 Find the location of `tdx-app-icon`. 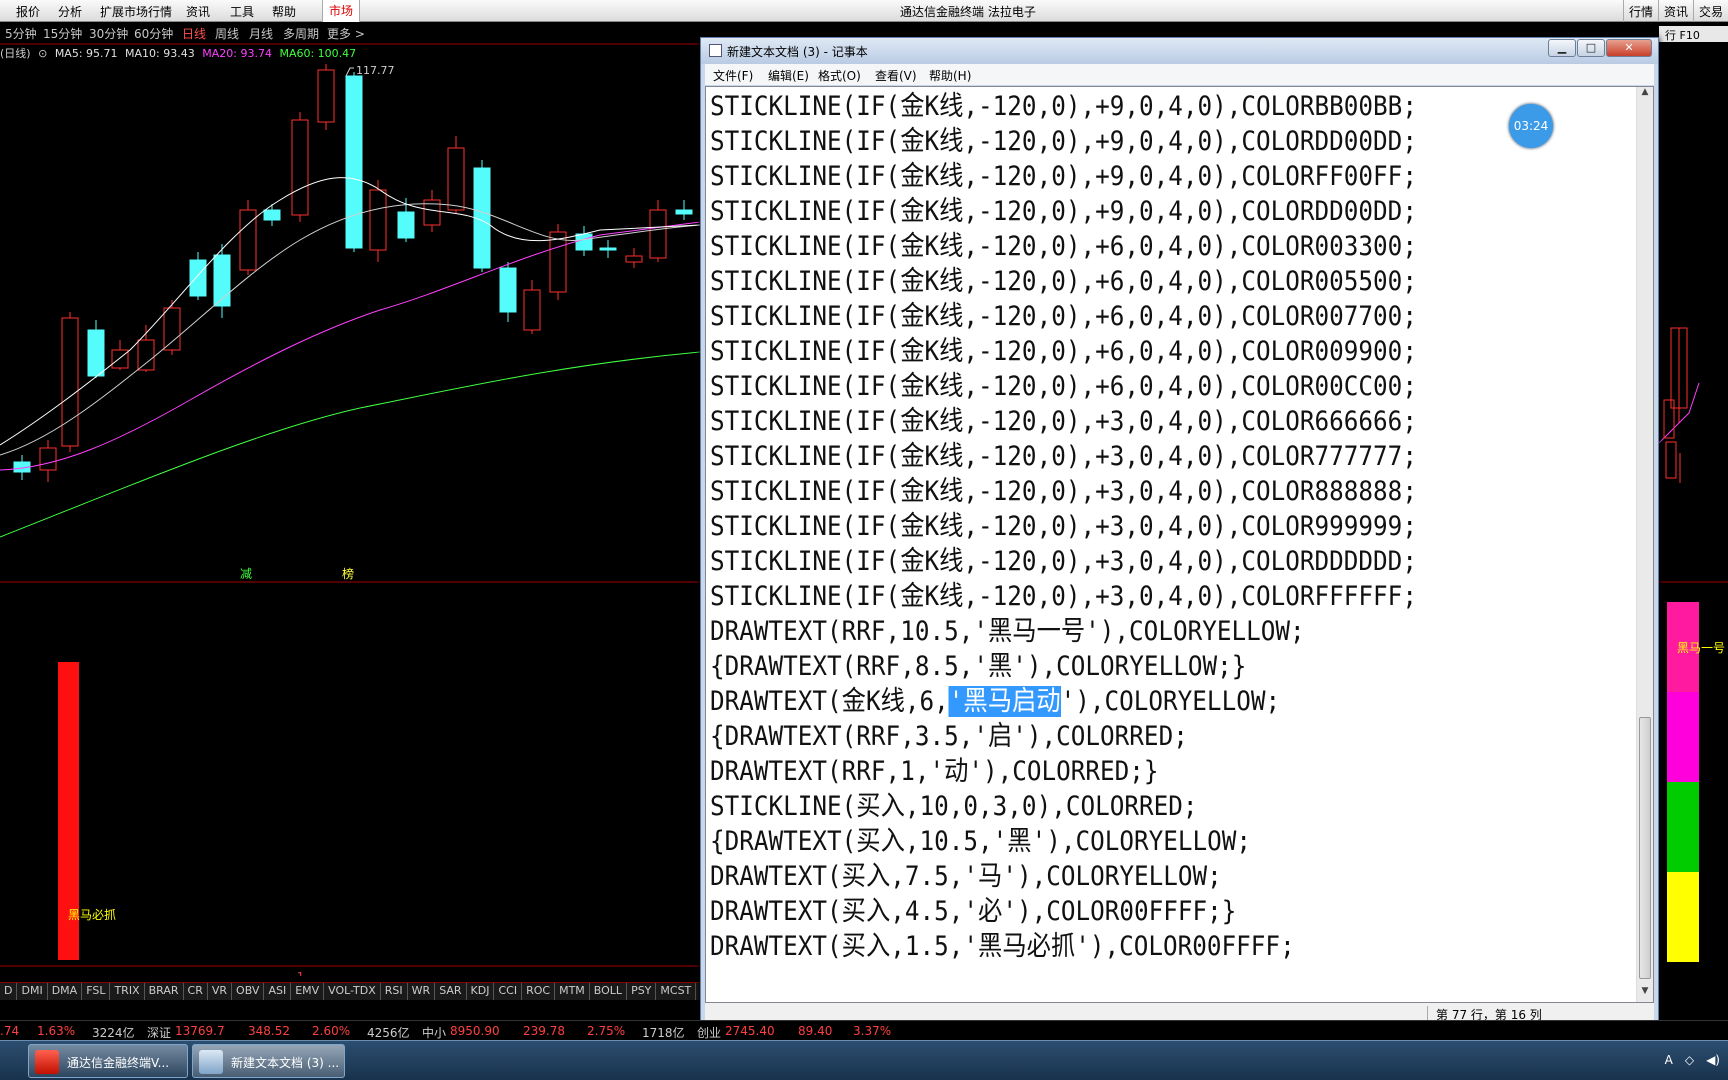

tdx-app-icon is located at coordinates (47, 1062).